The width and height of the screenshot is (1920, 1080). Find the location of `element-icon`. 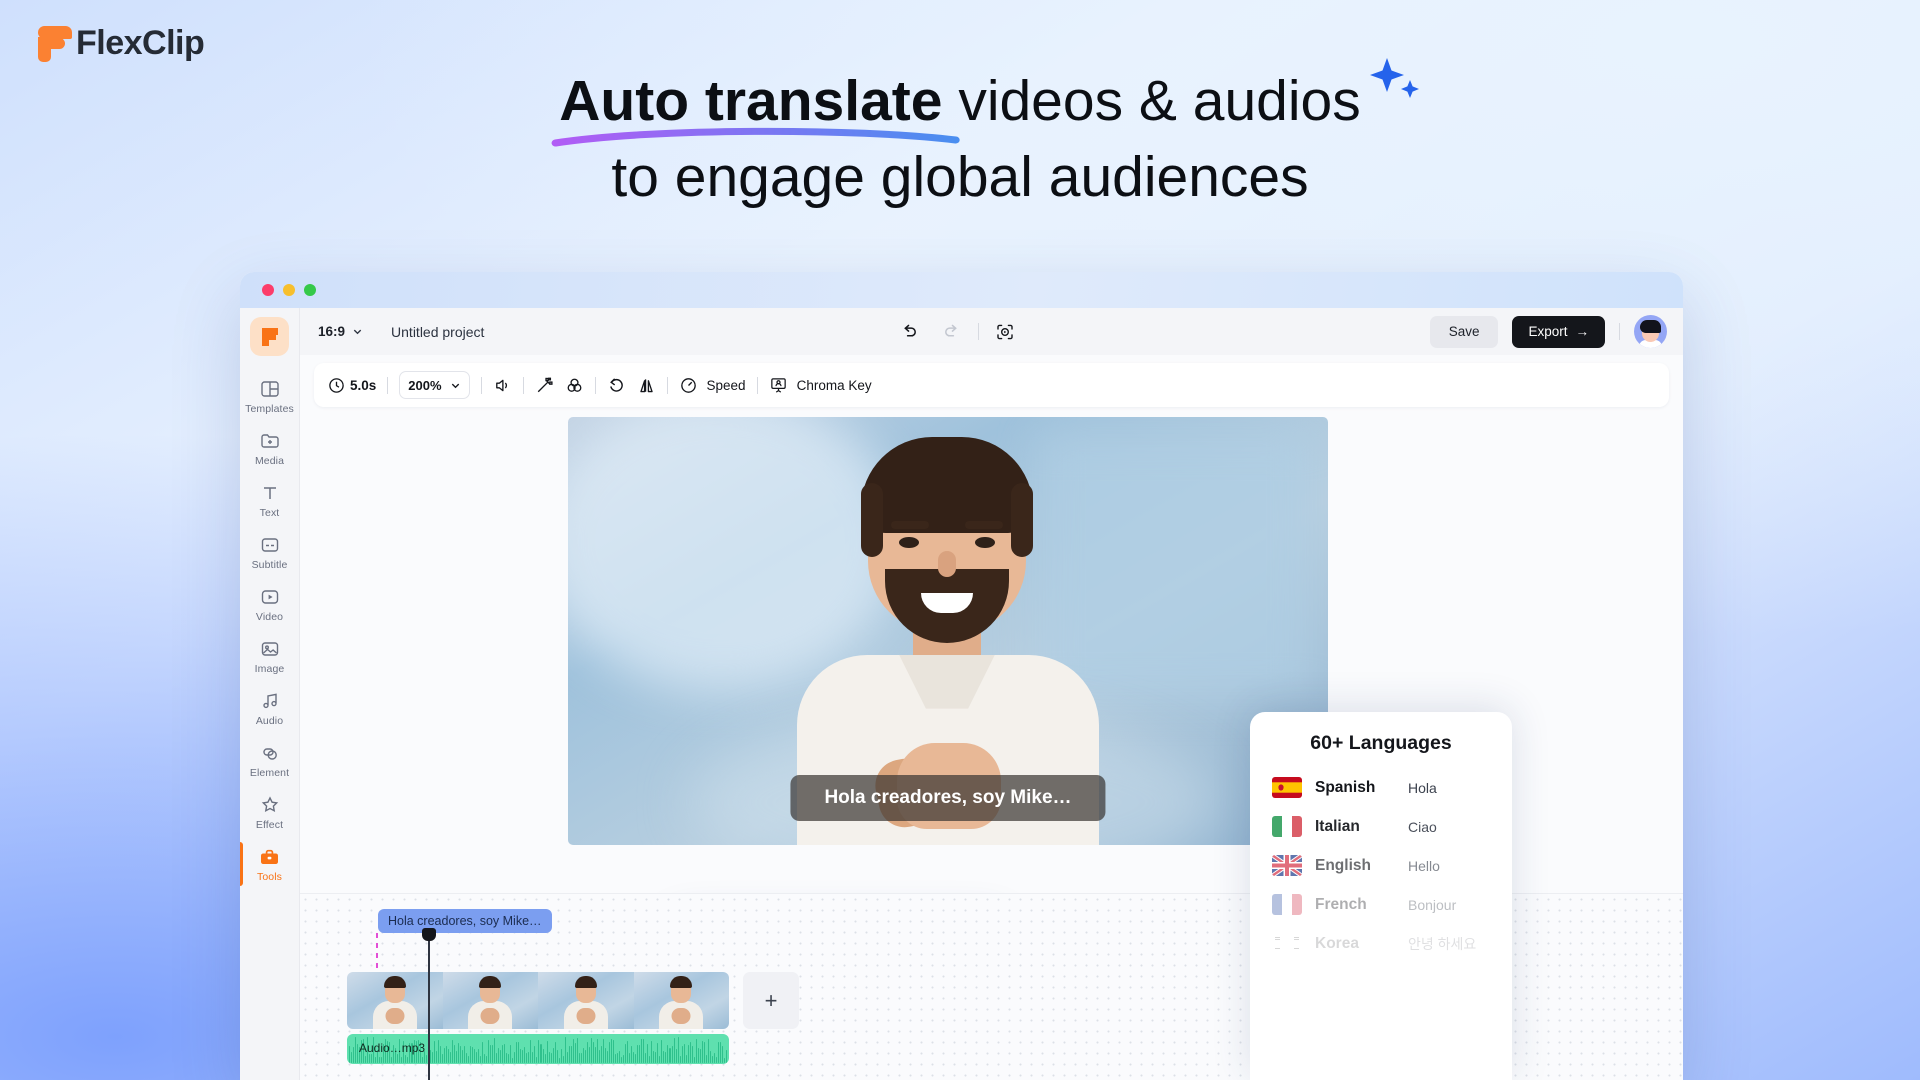

element-icon is located at coordinates (270, 753).